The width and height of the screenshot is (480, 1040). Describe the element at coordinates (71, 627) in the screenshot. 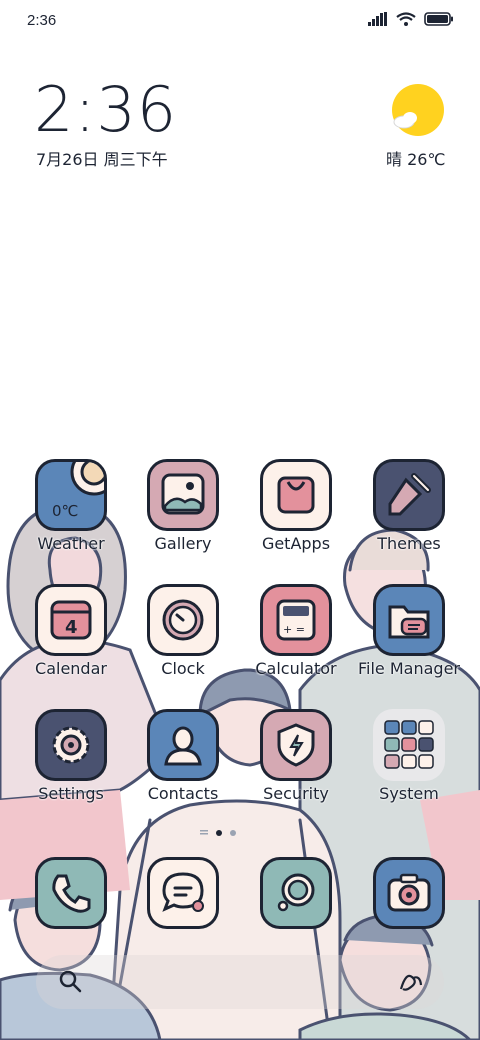

I see `calendar-icon-text: 4` at that location.